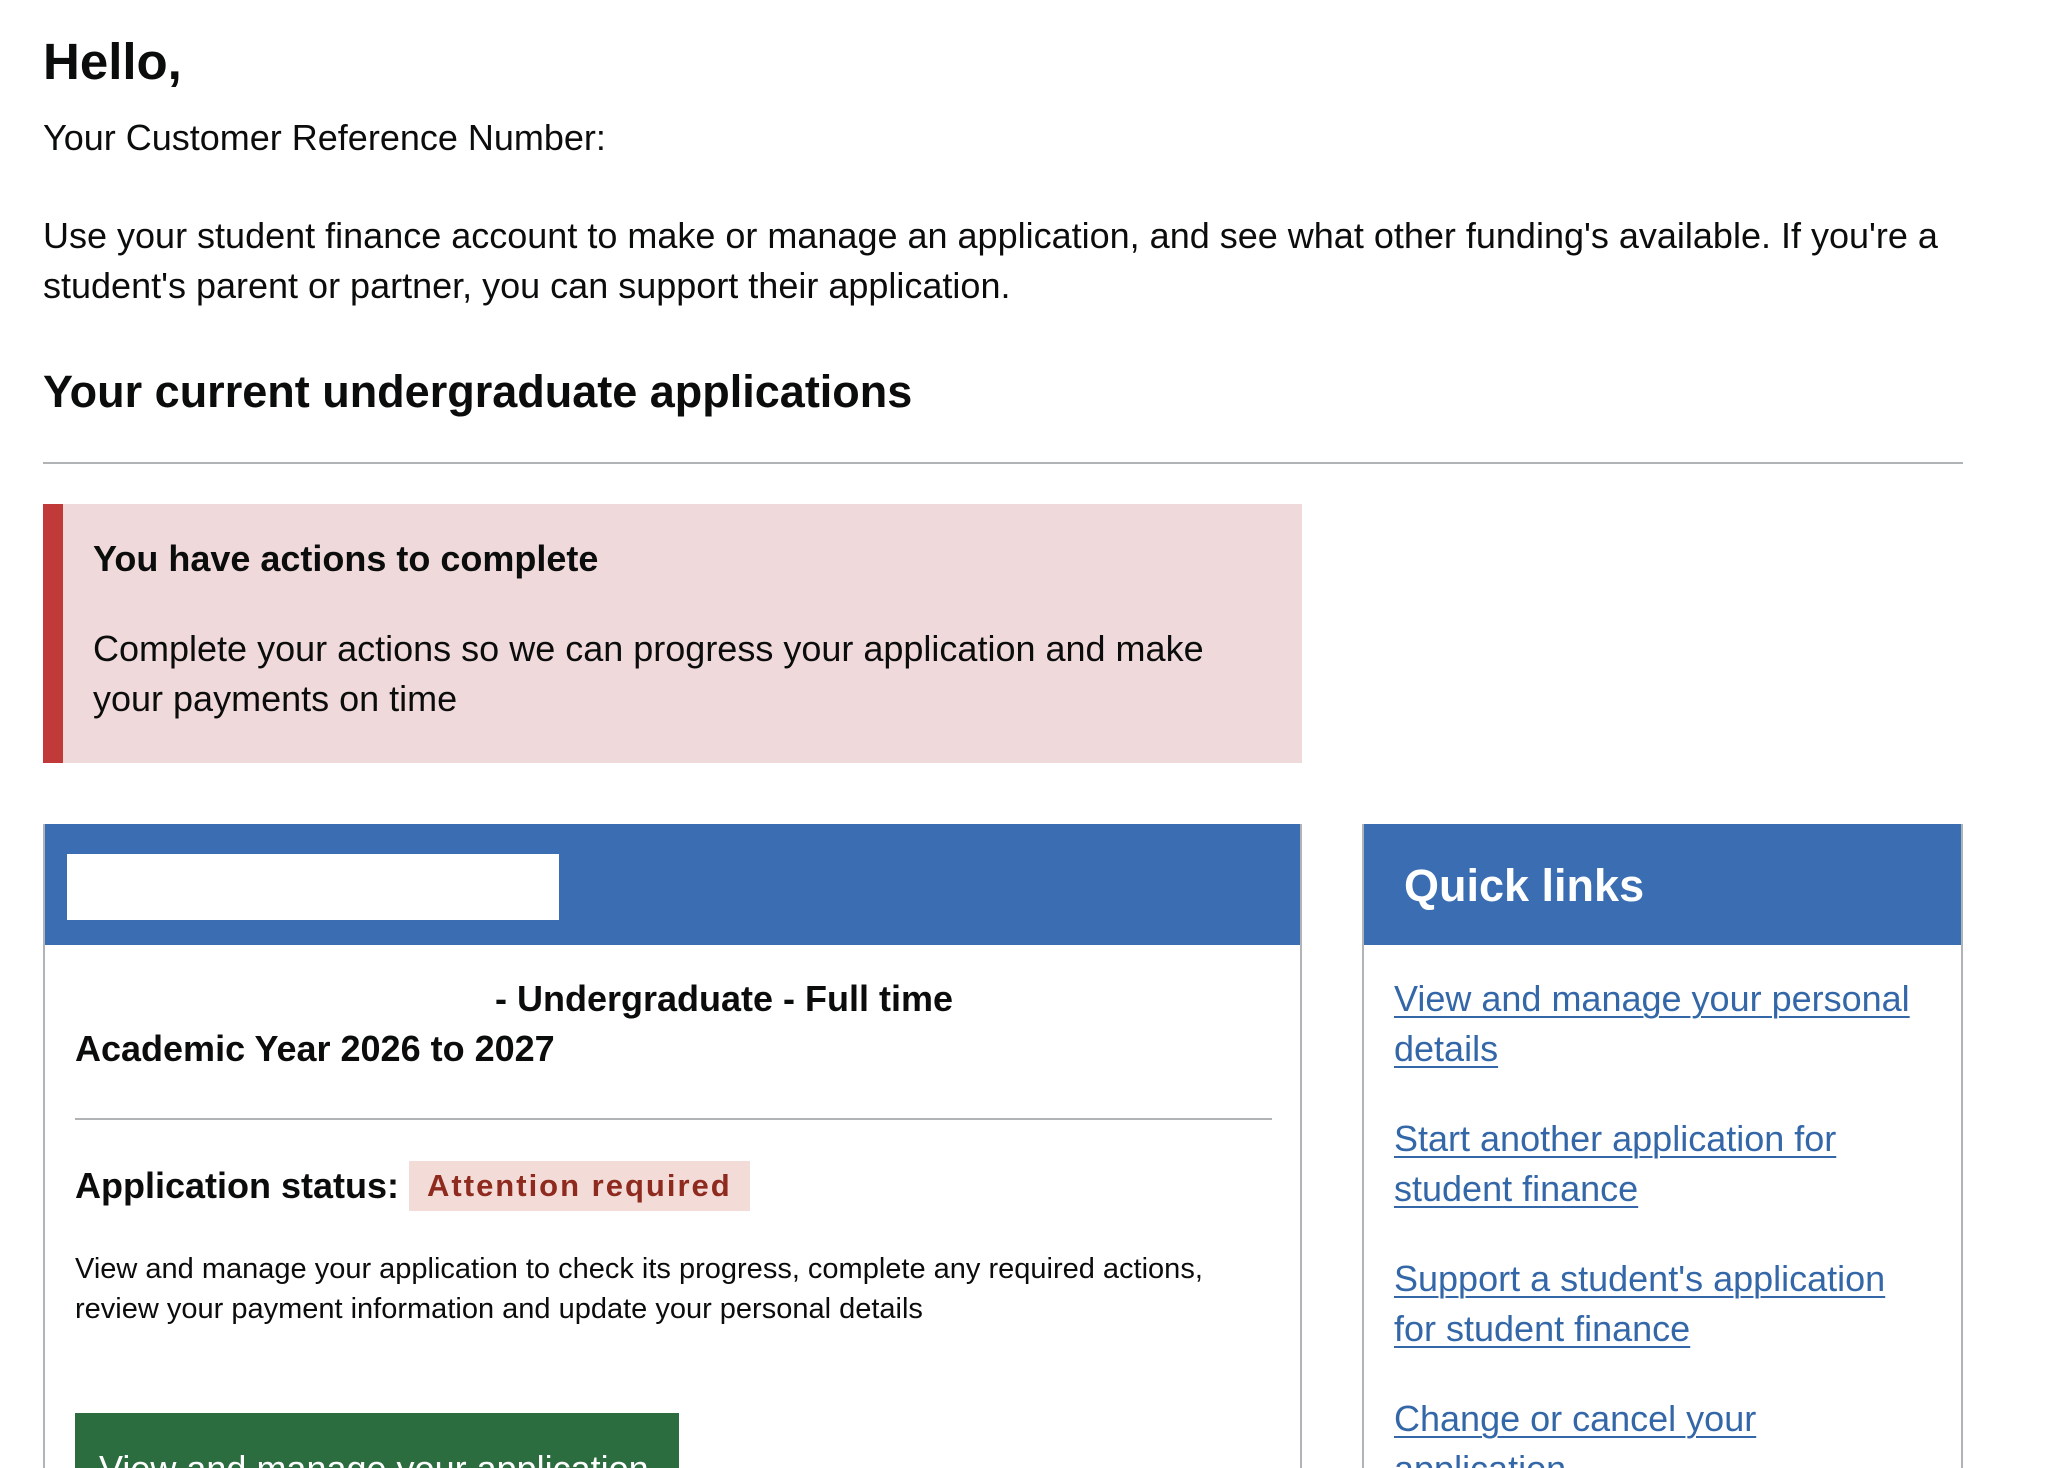 This screenshot has height=1468, width=2066. Describe the element at coordinates (672, 884) in the screenshot. I see `application-card-header` at that location.